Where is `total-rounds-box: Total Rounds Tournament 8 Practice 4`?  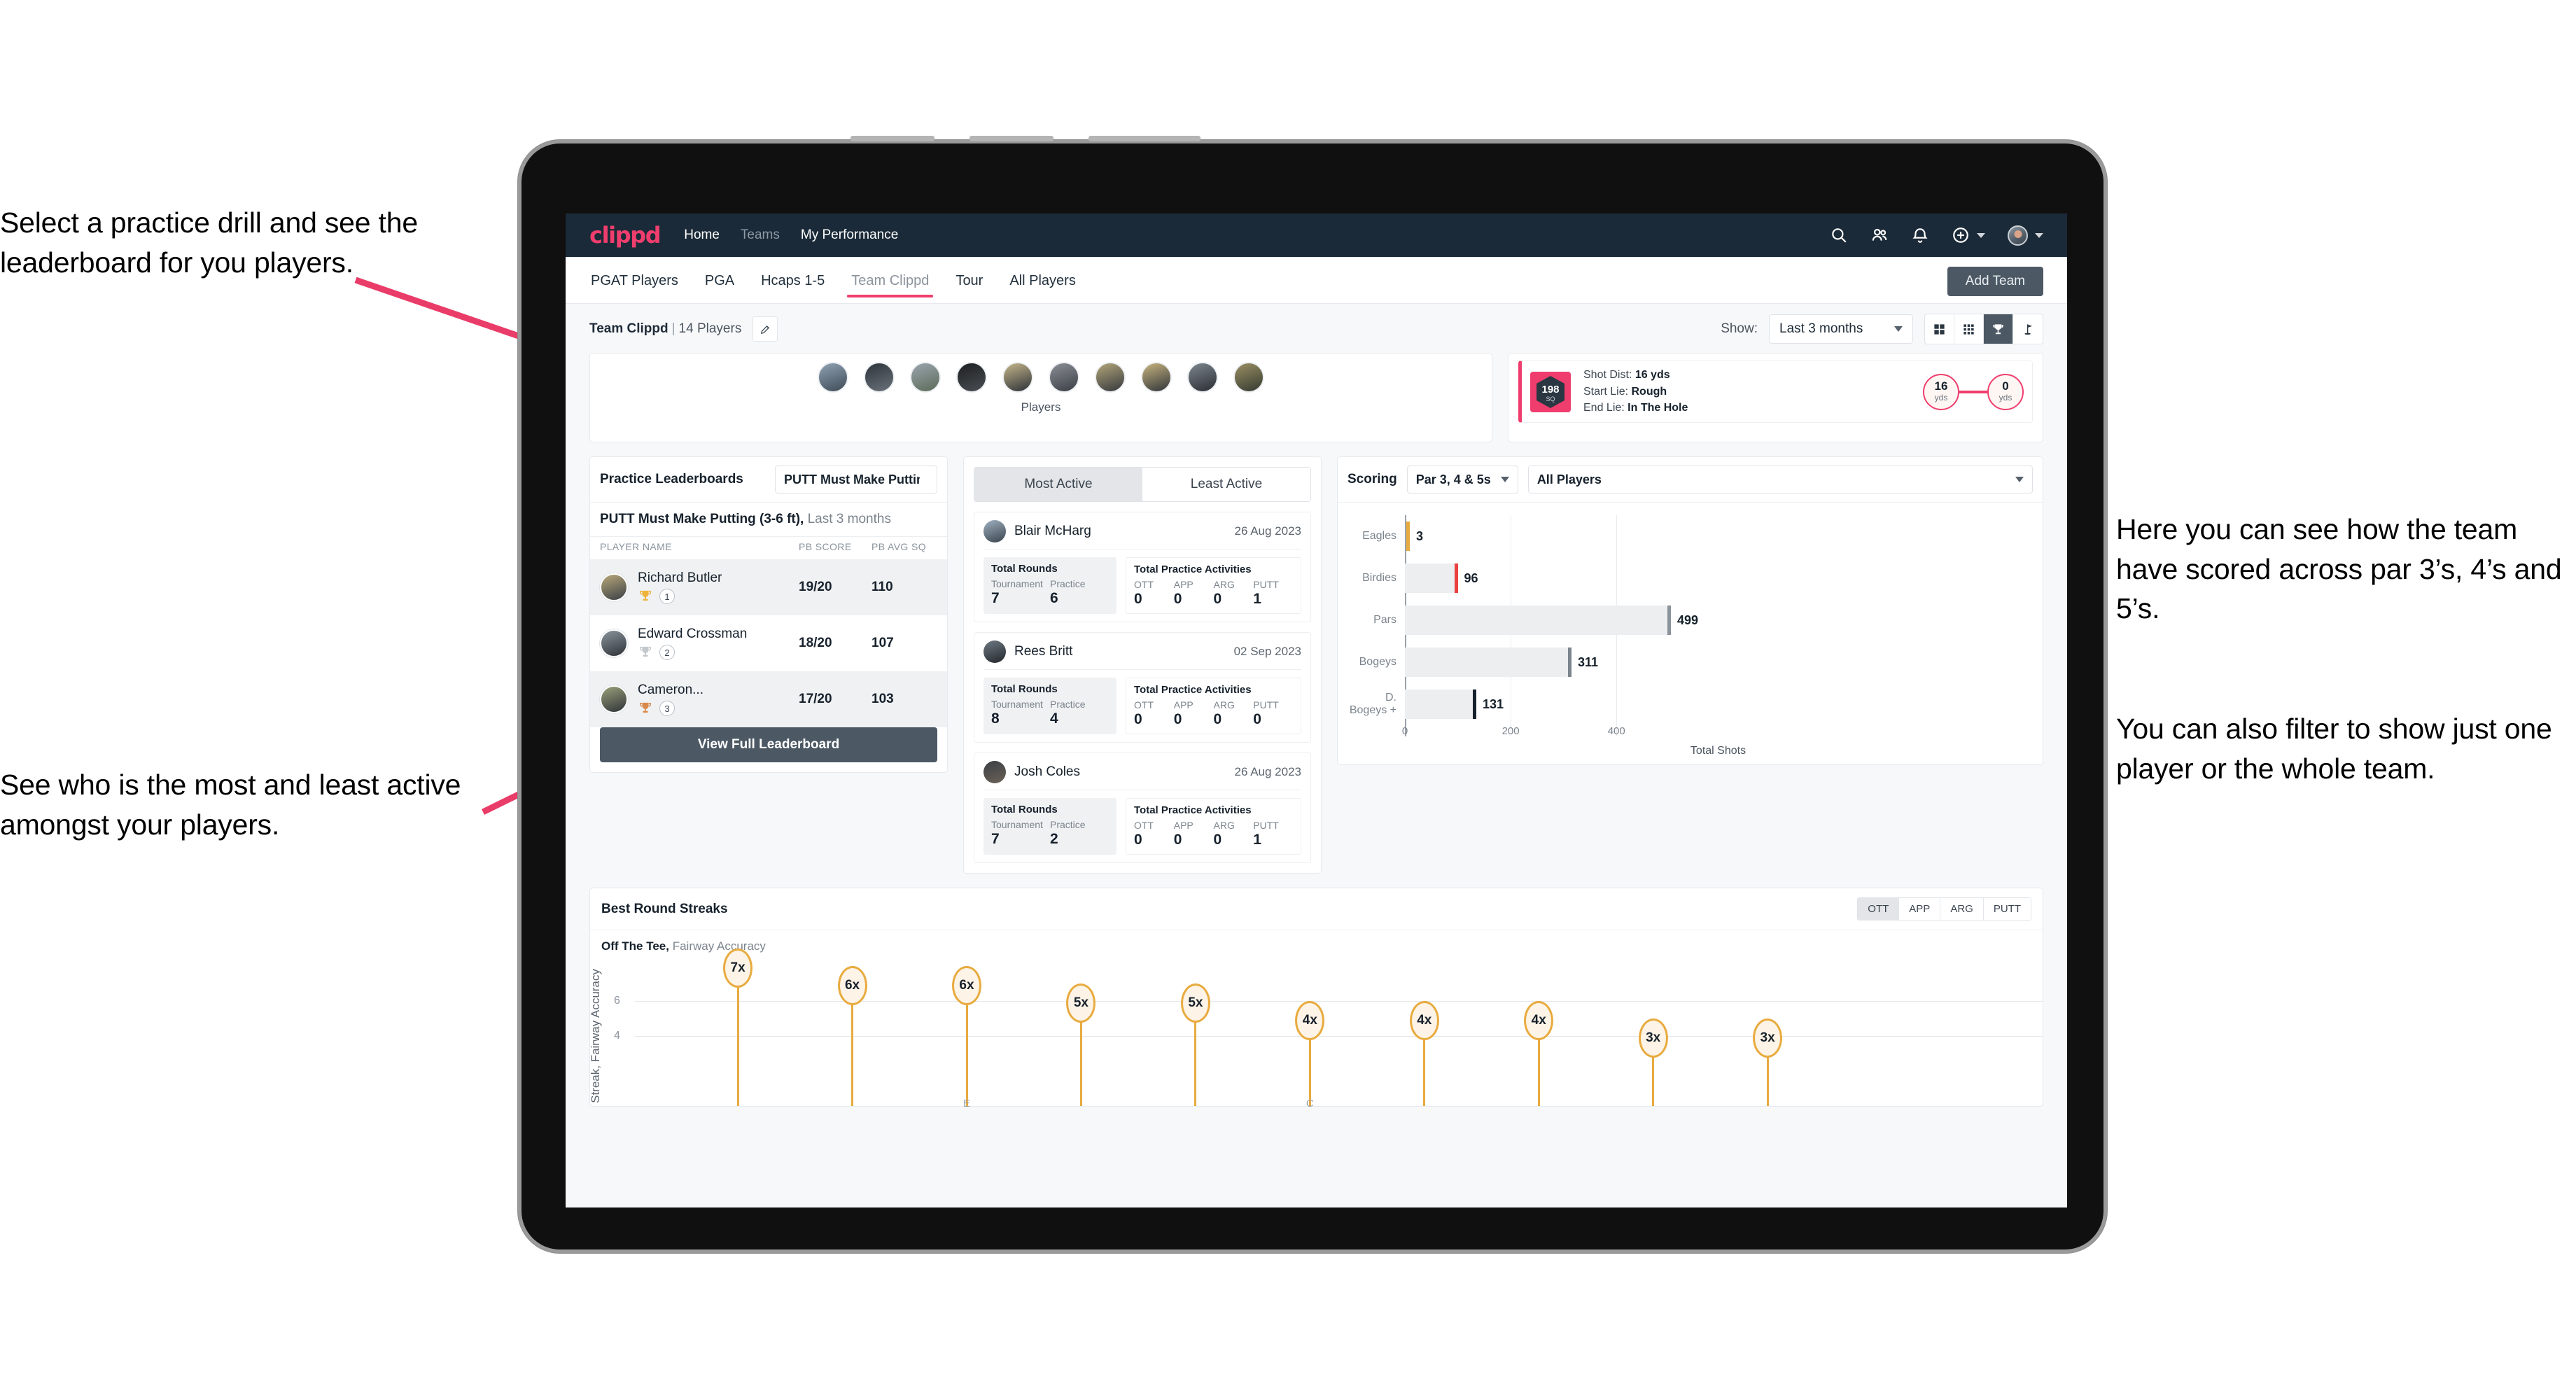 total-rounds-box: Total Rounds Tournament 8 Practice 4 is located at coordinates (1049, 706).